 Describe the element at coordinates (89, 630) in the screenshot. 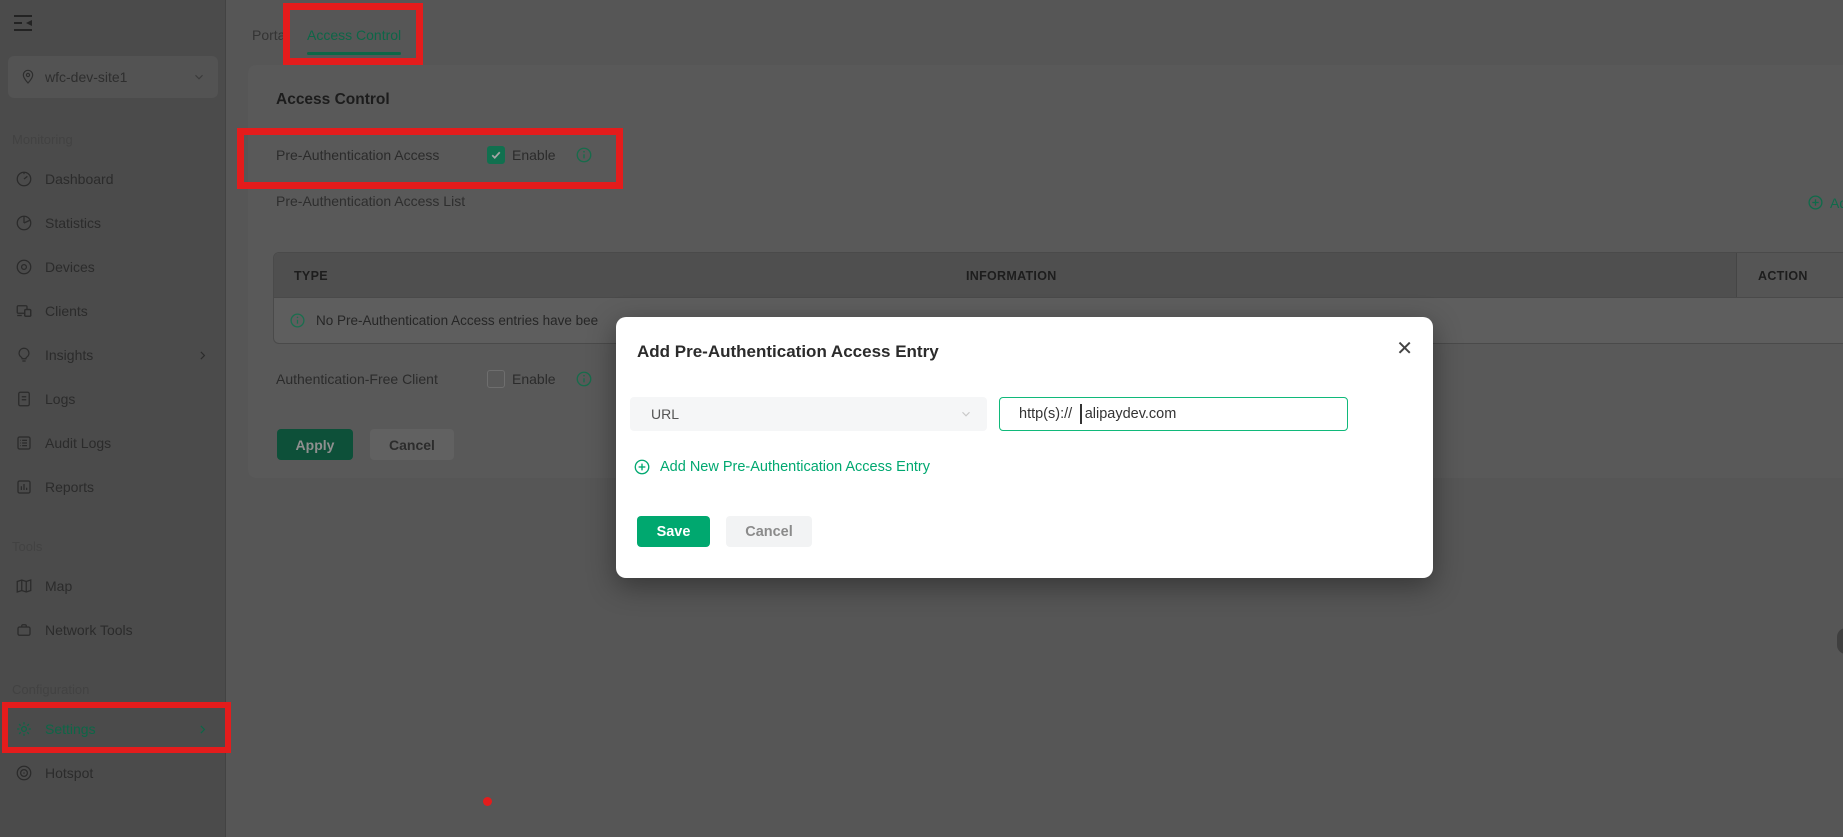

I see `sidebar-item-label: Network Tools` at that location.